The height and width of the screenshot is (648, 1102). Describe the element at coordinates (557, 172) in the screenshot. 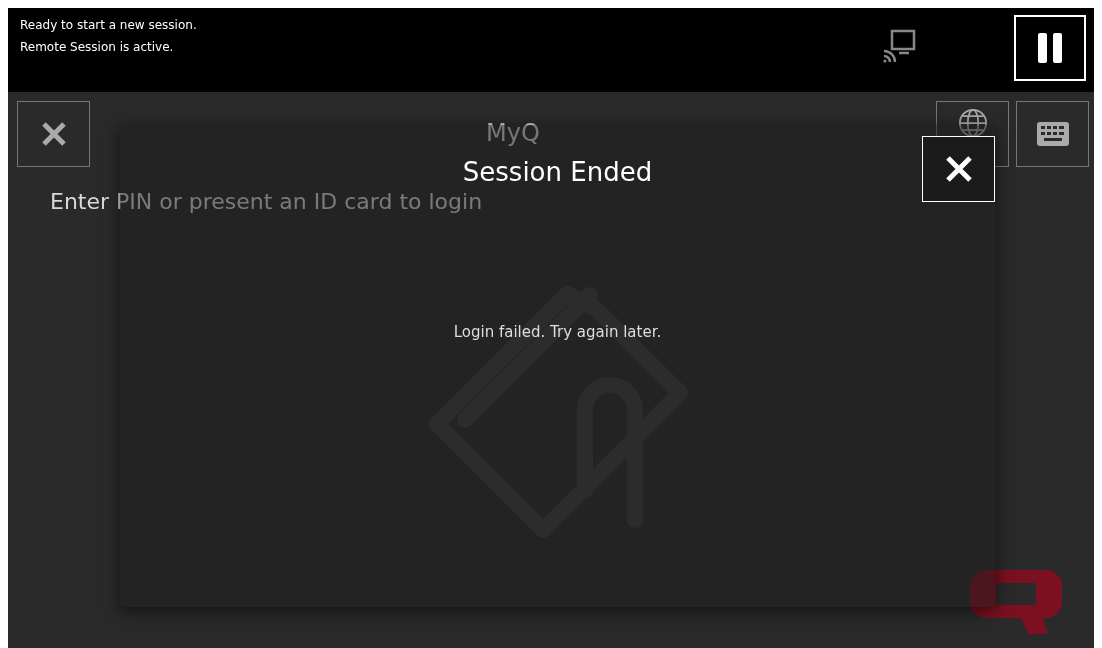

I see `dialog-title: Session Ended` at that location.